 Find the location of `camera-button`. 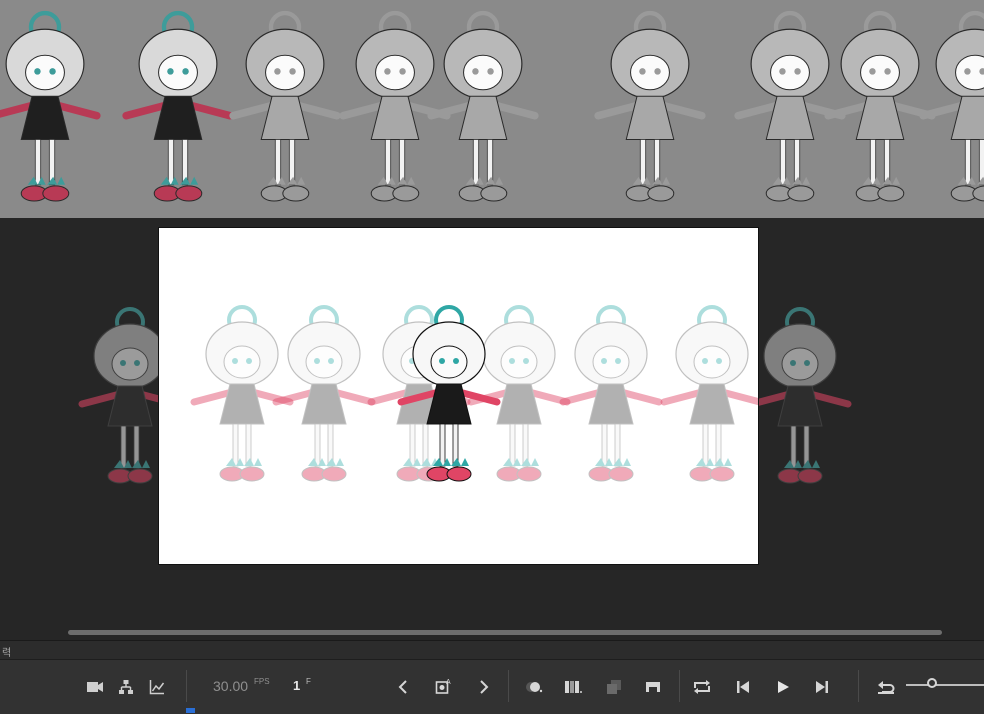

camera-button is located at coordinates (95, 687).